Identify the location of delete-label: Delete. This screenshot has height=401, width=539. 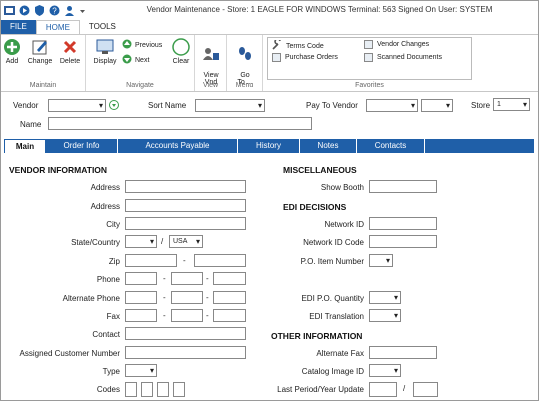
(70, 61).